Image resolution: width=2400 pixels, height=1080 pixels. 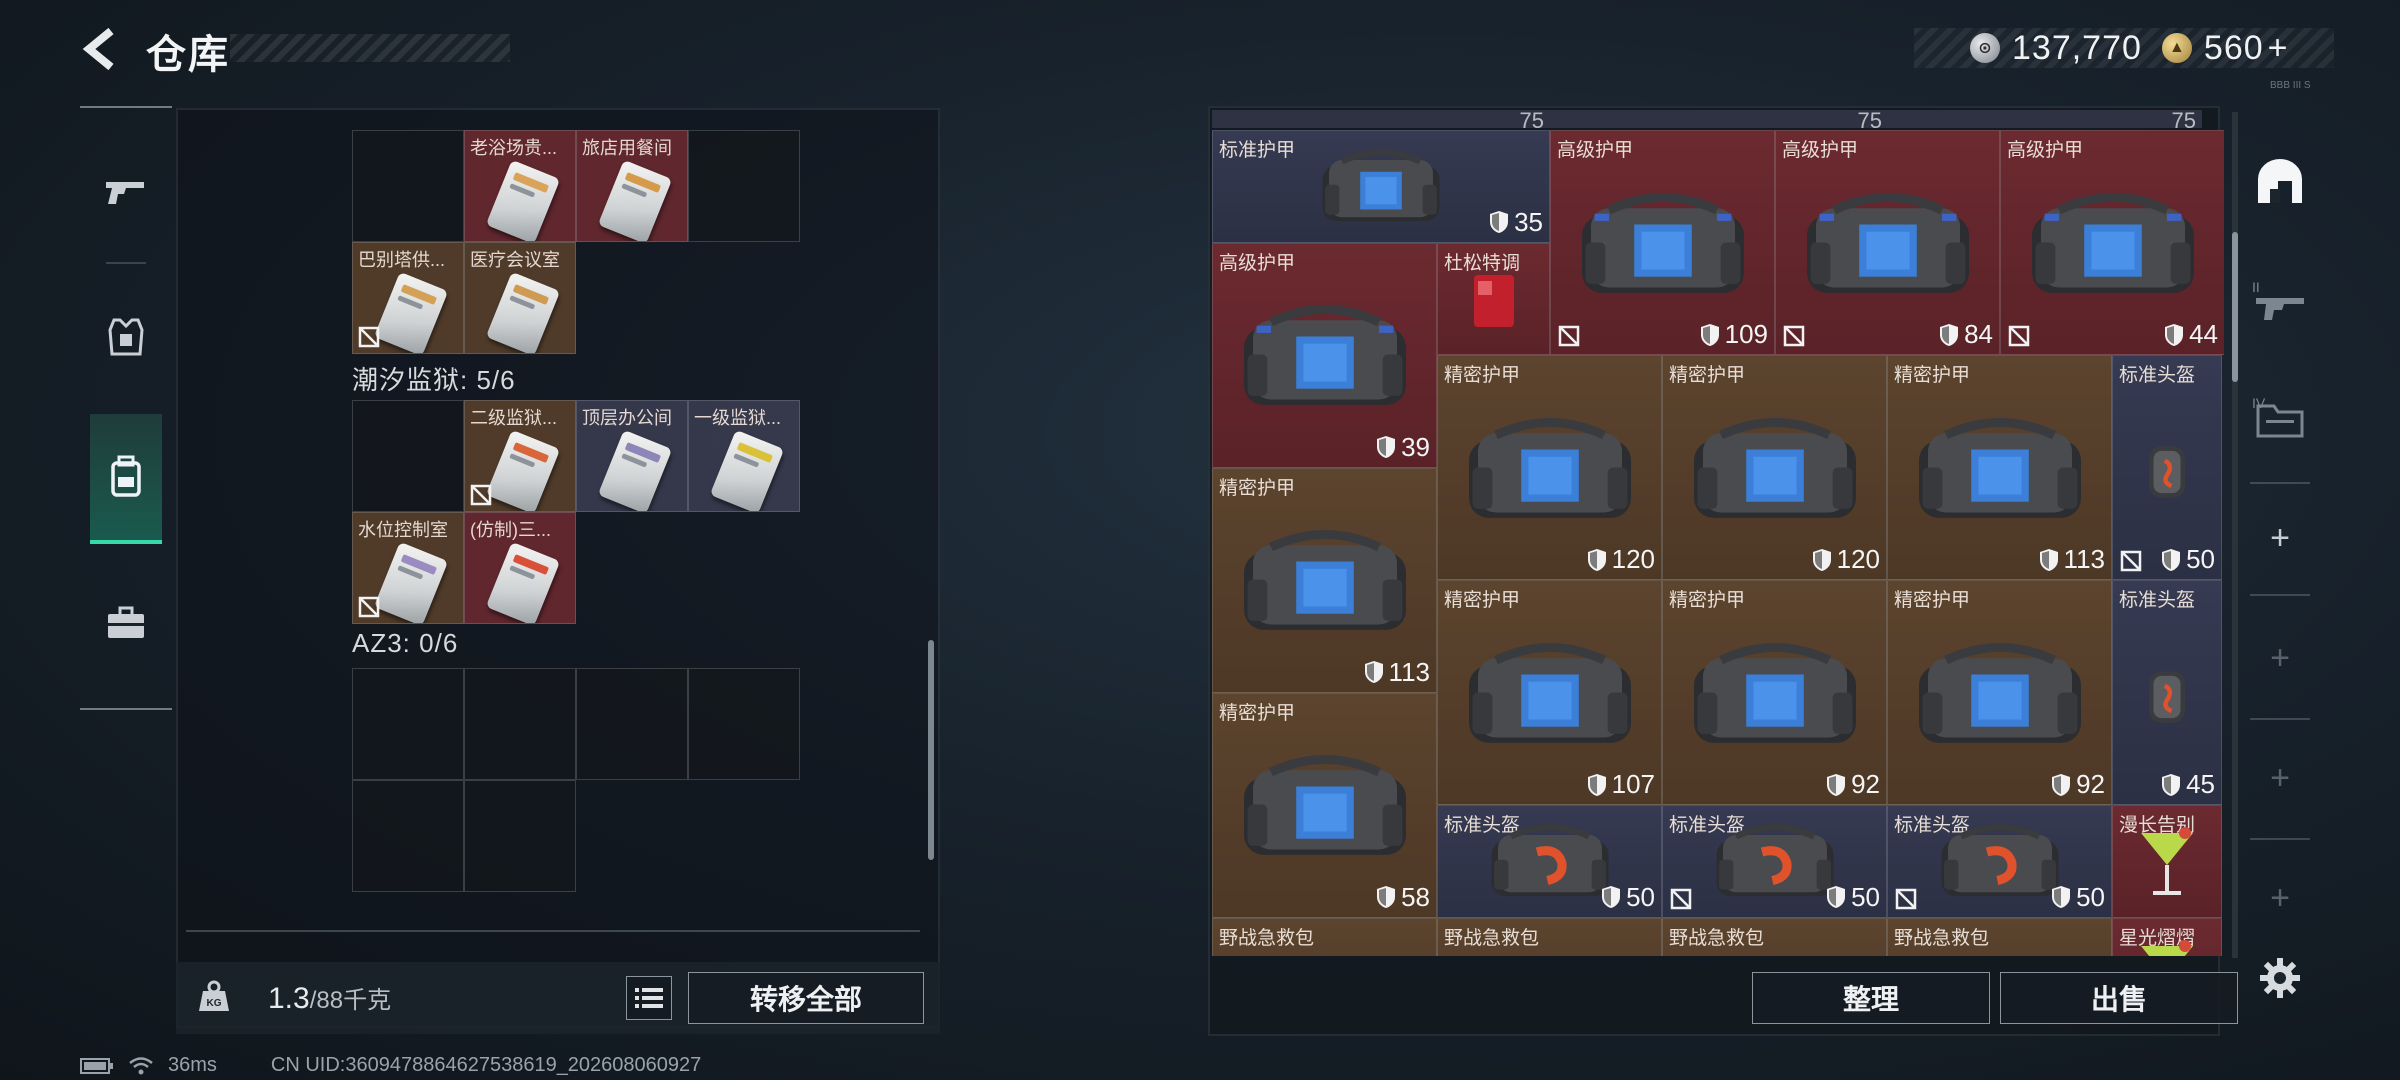 I want to click on keycard-name: 水位控制室, so click(x=403, y=530).